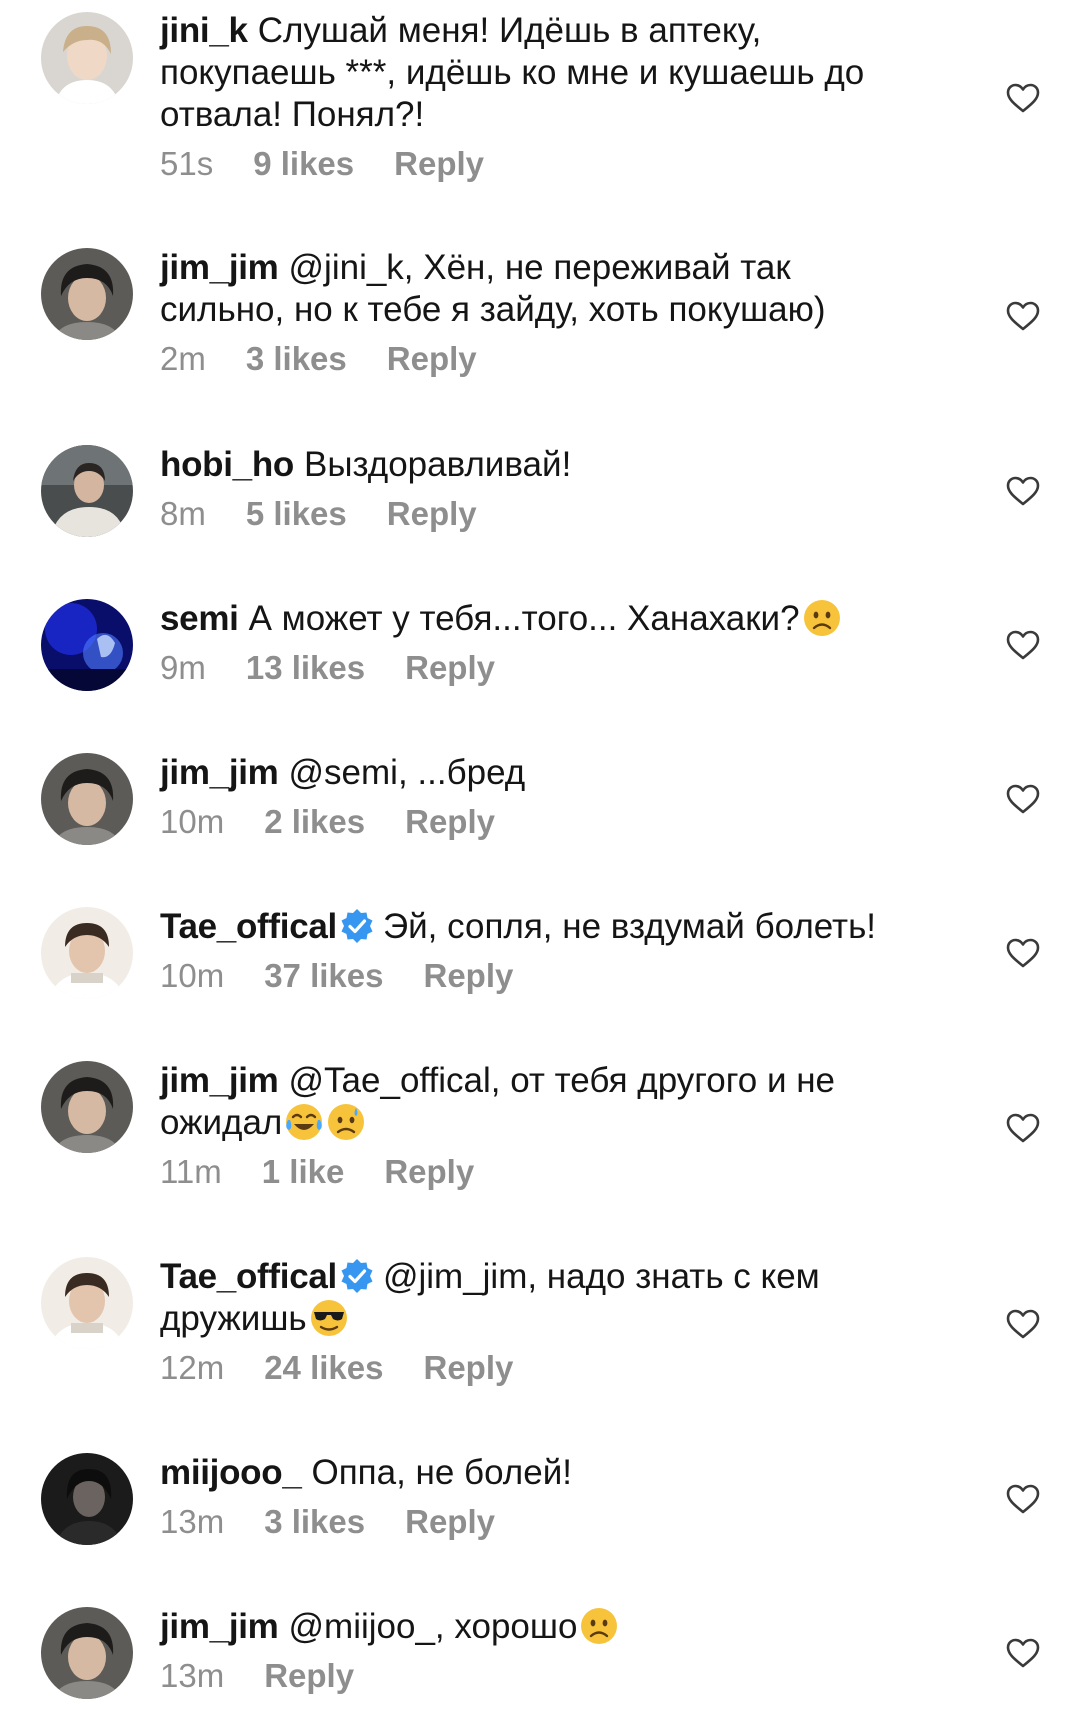 The height and width of the screenshot is (1734, 1080). I want to click on comment-likes: 5 likes, so click(296, 513).